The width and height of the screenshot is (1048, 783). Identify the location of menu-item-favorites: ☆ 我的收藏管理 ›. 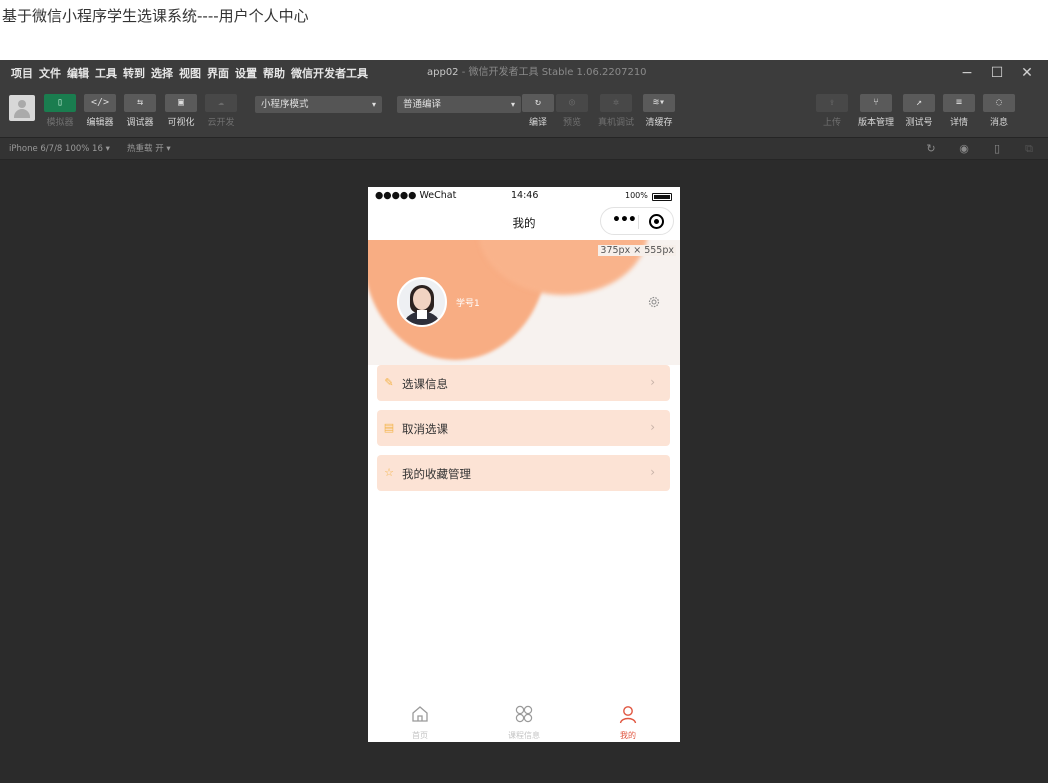
(523, 473).